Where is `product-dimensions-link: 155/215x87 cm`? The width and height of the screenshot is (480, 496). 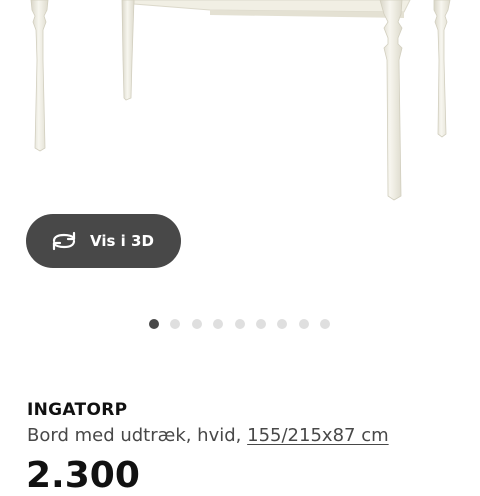
product-dimensions-link: 155/215x87 cm is located at coordinates (318, 435).